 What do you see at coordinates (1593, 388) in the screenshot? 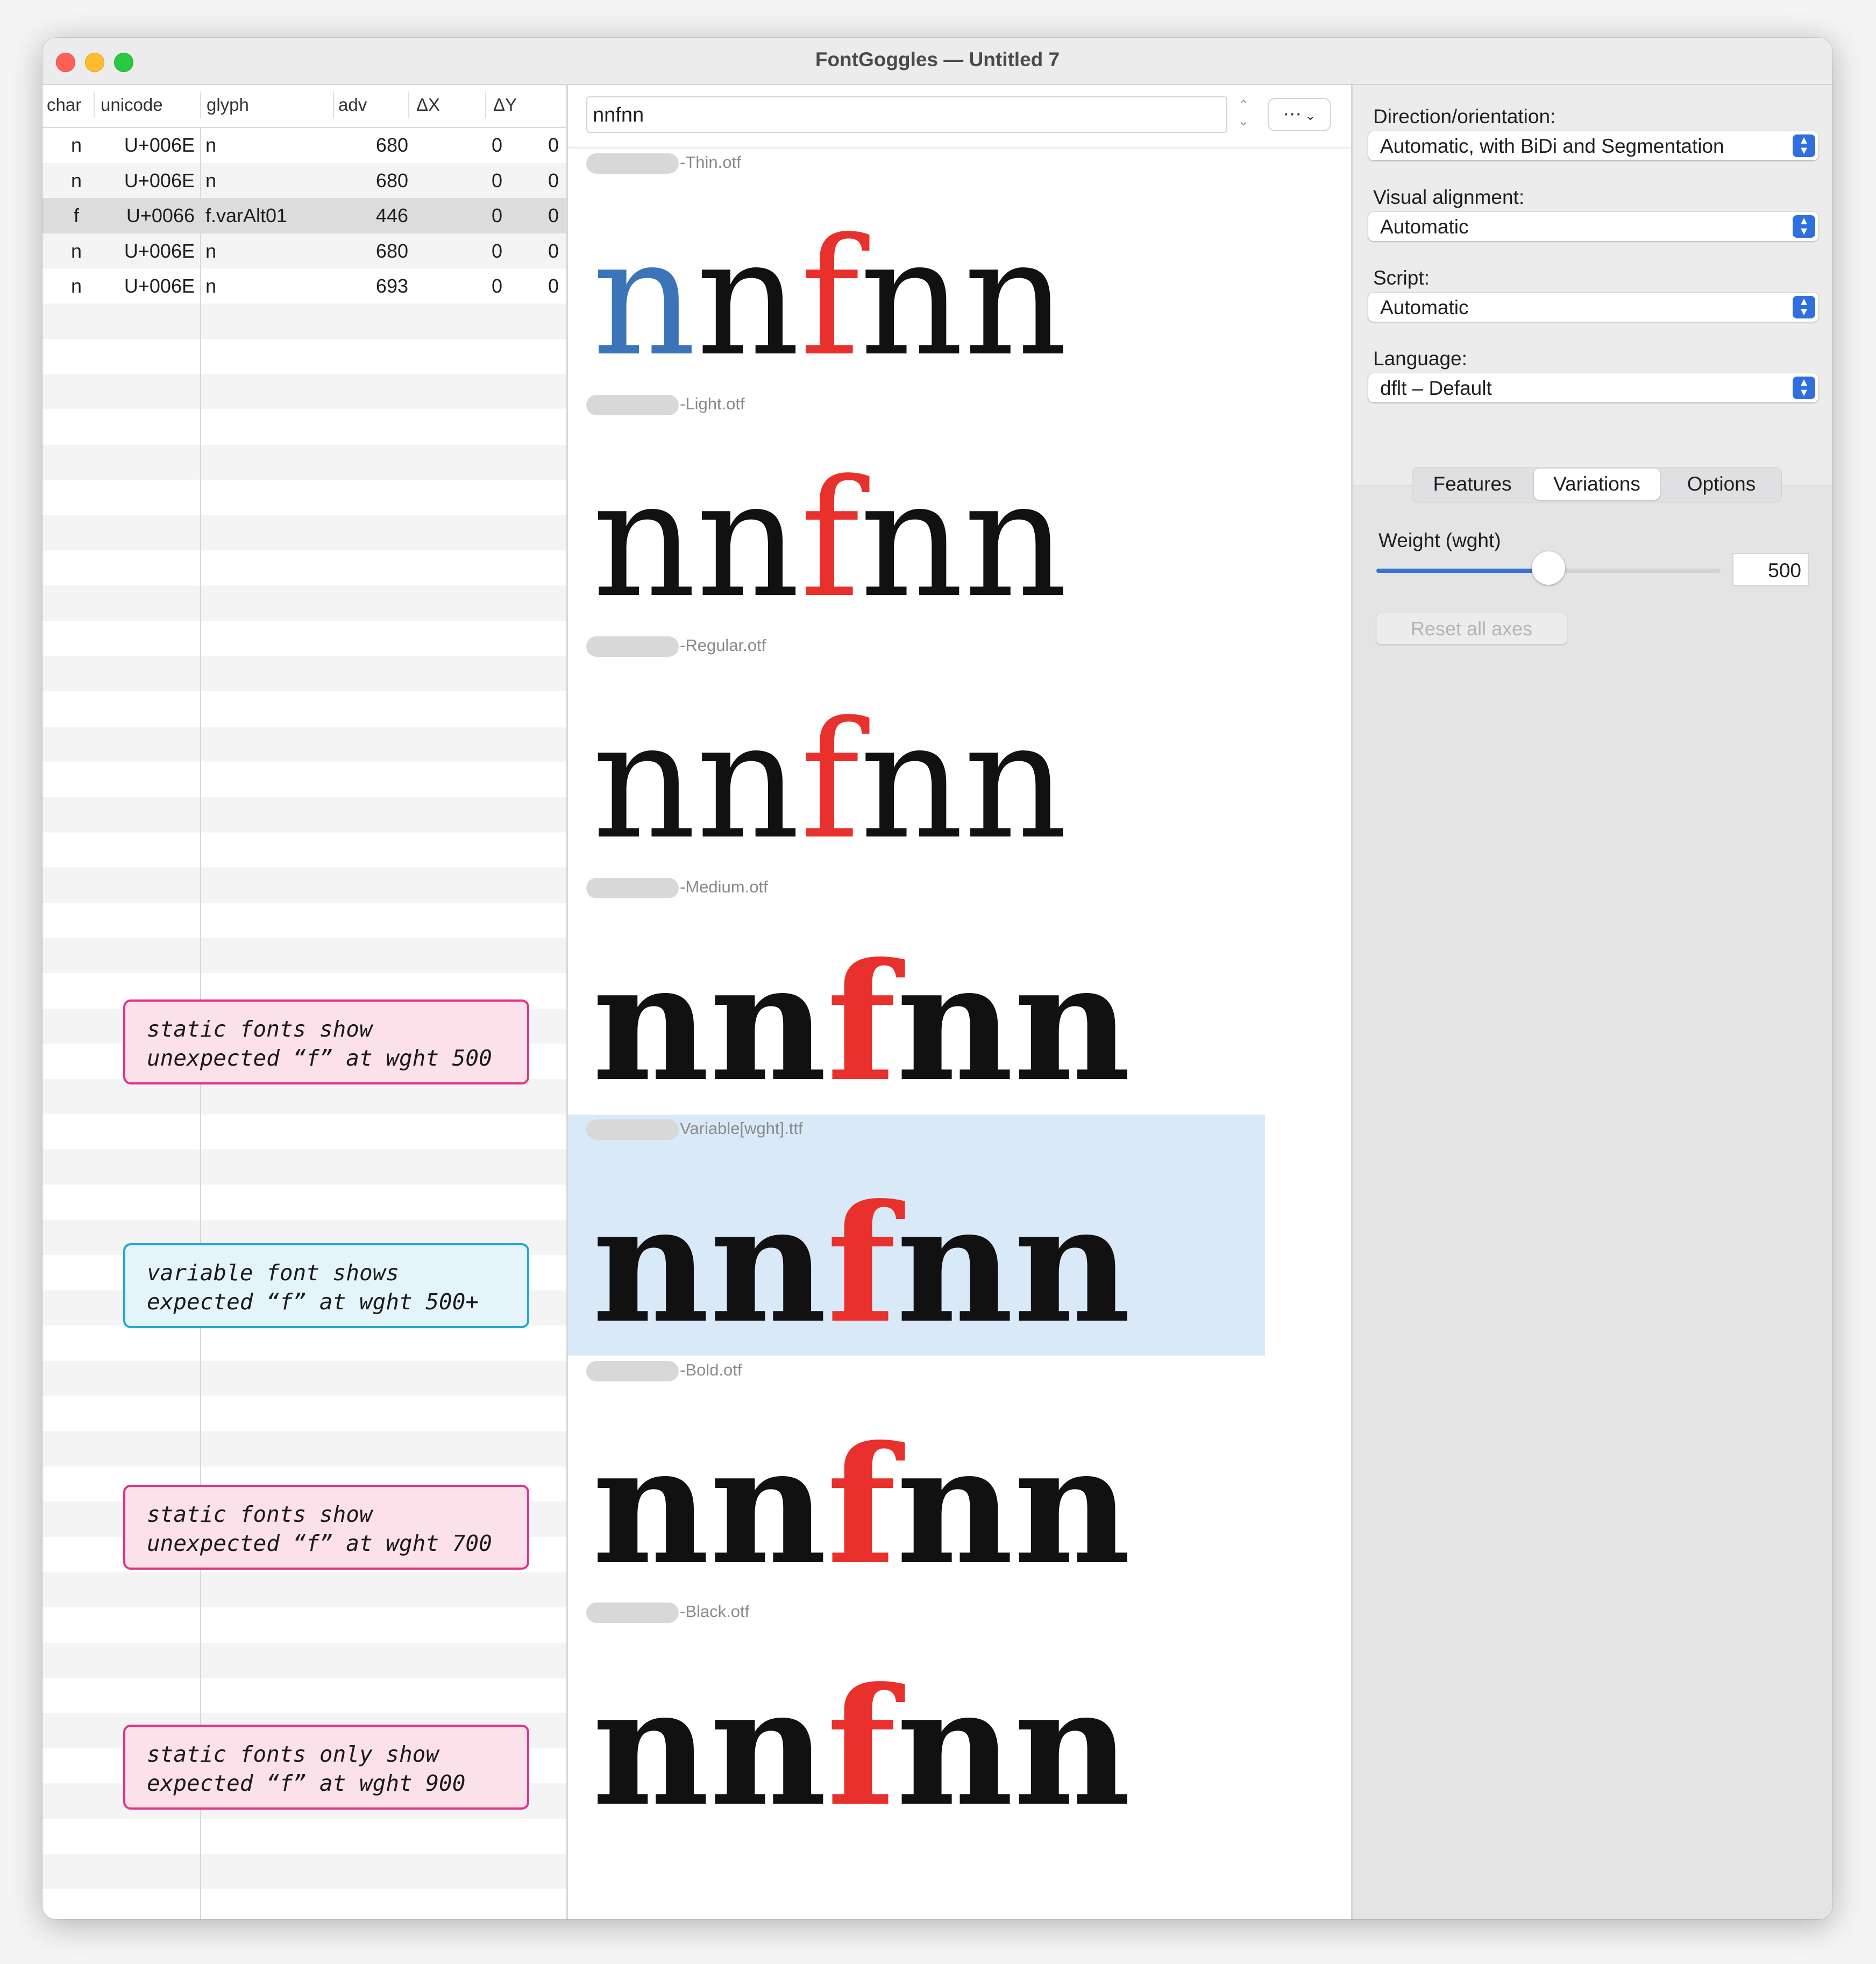
I see `language-popup: dflt – Default ▲ ▼` at bounding box center [1593, 388].